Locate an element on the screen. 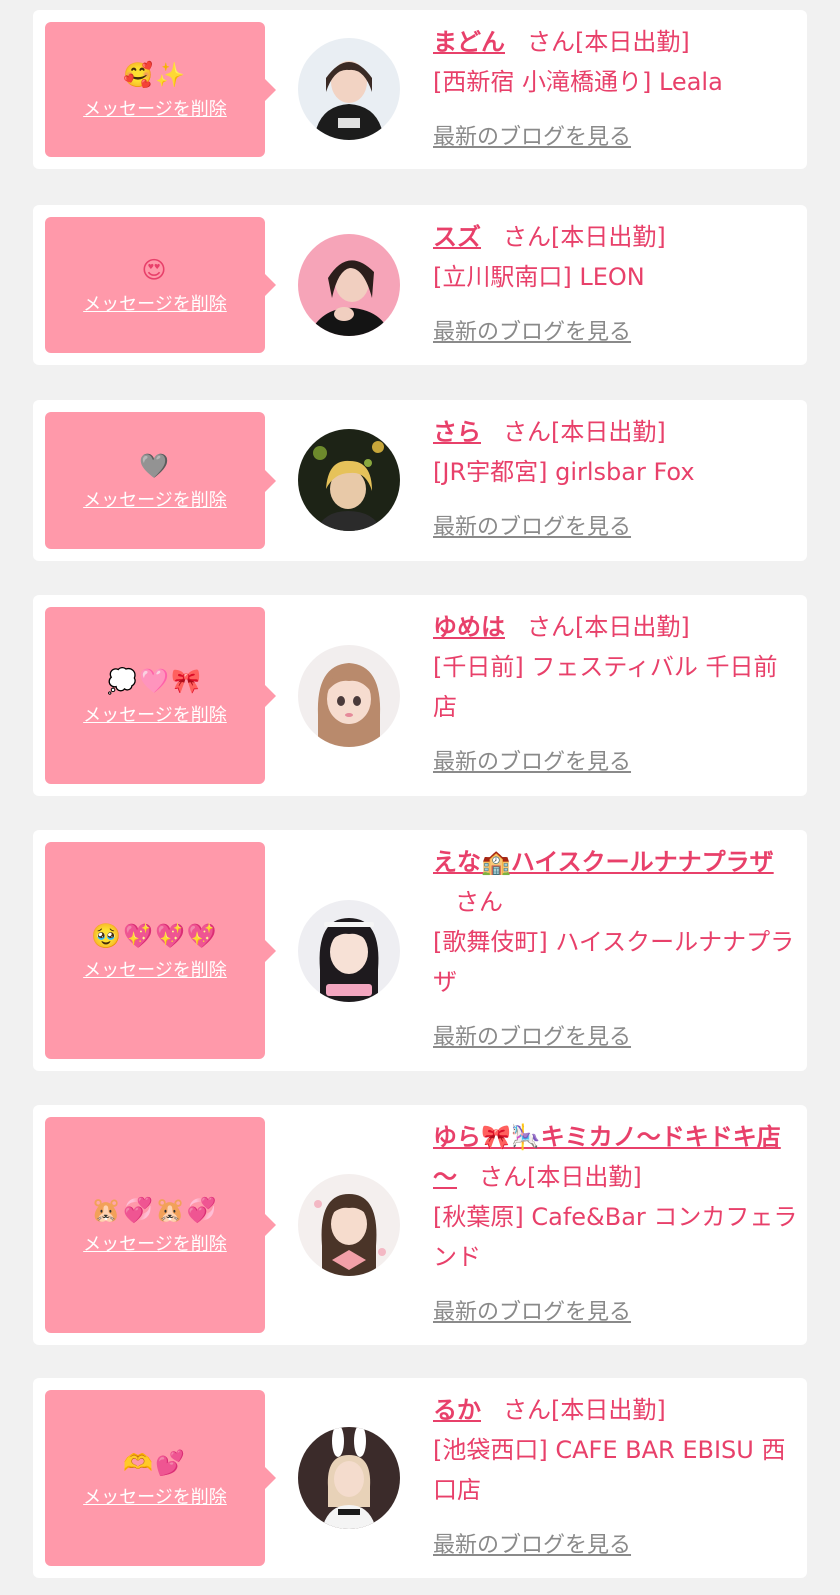 Image resolution: width=840 pixels, height=1595 pixels. message-emoji: 😍 is located at coordinates (155, 270).